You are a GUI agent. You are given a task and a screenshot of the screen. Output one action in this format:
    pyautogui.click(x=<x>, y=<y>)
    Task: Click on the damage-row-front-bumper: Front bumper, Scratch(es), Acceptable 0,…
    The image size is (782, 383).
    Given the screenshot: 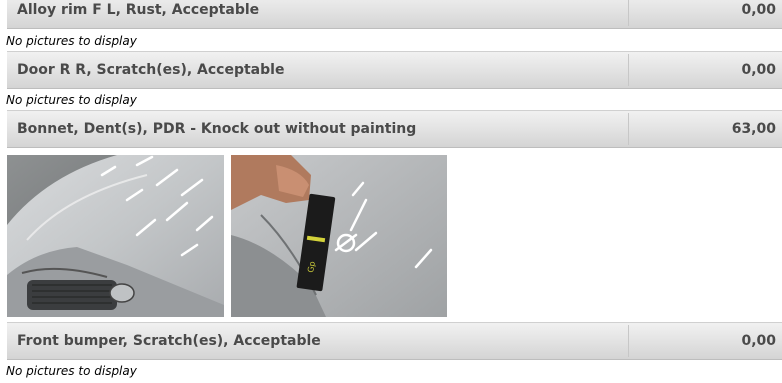 What is the action you would take?
    pyautogui.click(x=394, y=341)
    